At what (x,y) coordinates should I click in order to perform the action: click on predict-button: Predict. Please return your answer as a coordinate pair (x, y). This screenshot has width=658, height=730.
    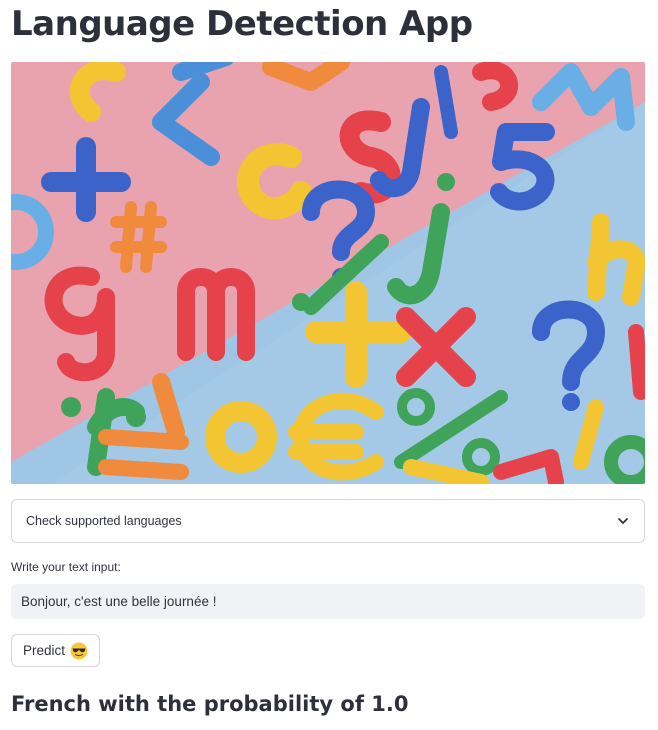
    Looking at the image, I should click on (56, 650).